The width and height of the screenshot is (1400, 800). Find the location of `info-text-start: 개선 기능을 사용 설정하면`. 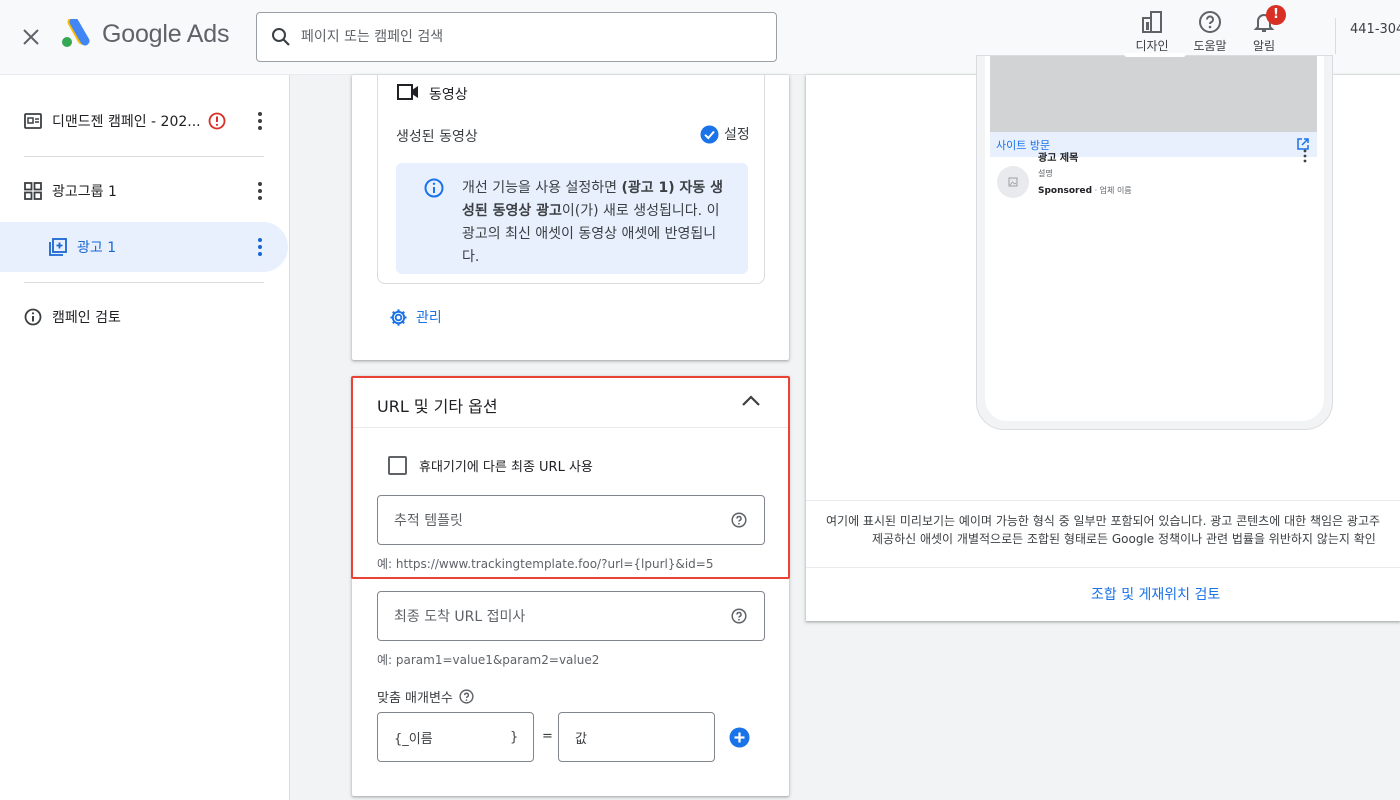

info-text-start: 개선 기능을 사용 설정하면 is located at coordinates (542, 188).